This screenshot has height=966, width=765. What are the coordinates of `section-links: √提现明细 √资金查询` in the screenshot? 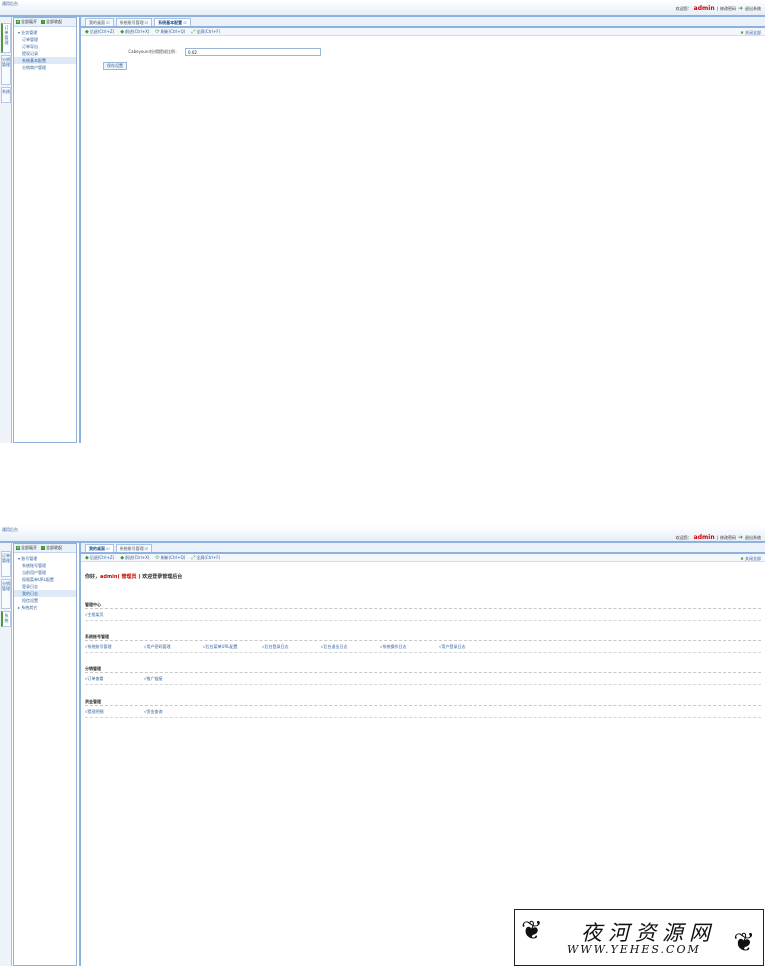 It's located at (423, 712).